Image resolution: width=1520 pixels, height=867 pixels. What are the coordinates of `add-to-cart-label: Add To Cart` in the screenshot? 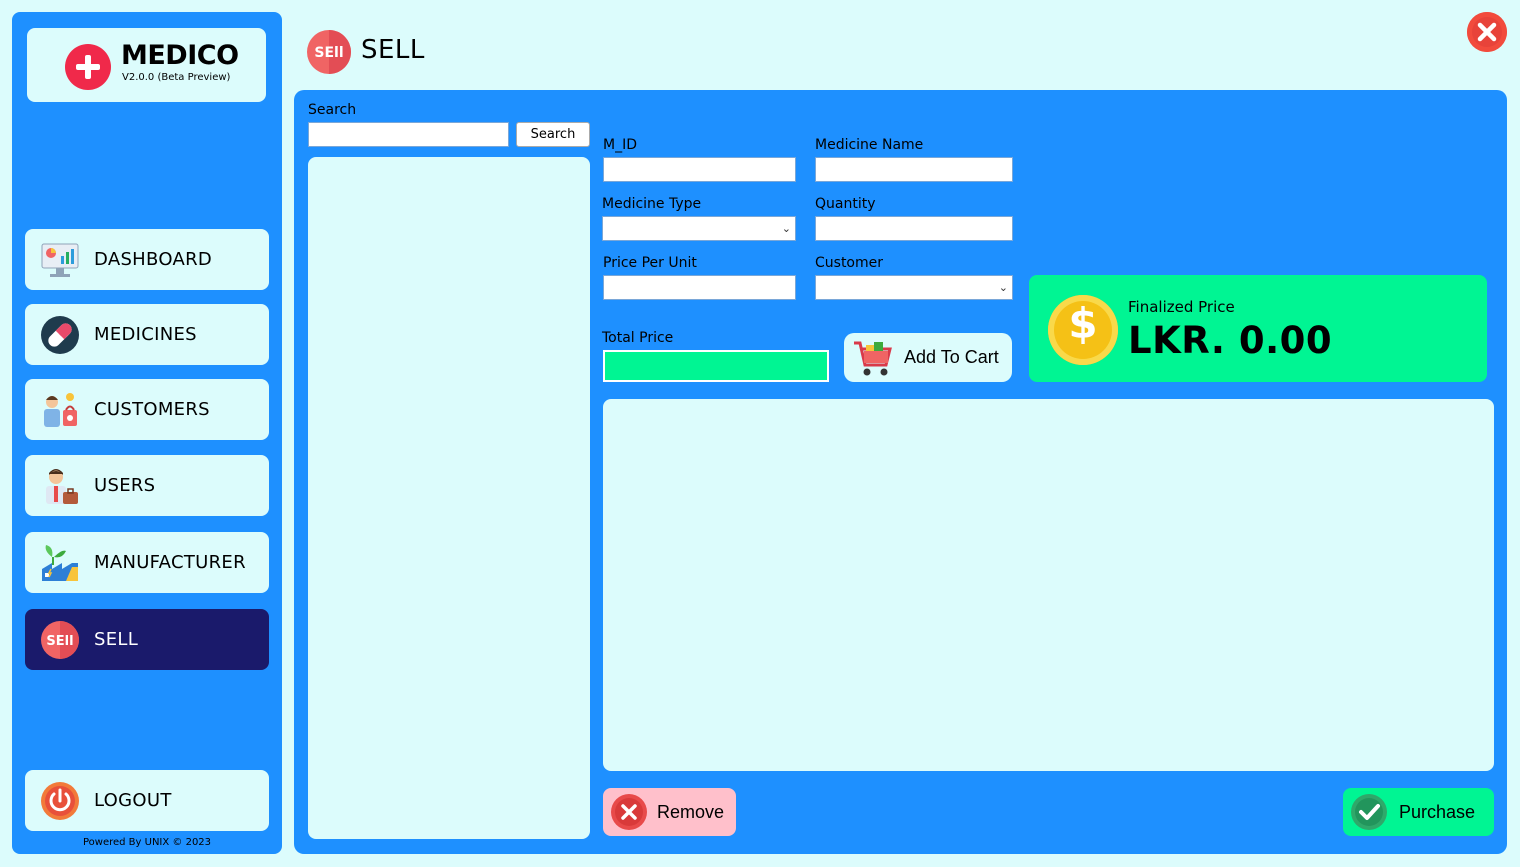 It's located at (951, 357).